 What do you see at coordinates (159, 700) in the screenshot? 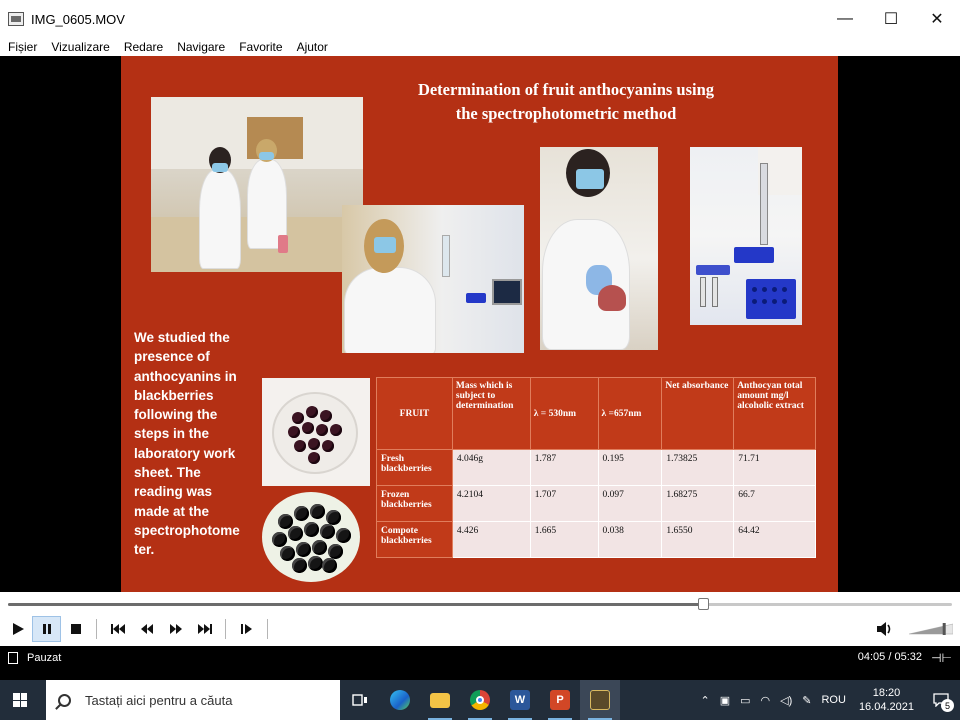
I see `search-placeholder: Tastați aici pentru a căuta` at bounding box center [159, 700].